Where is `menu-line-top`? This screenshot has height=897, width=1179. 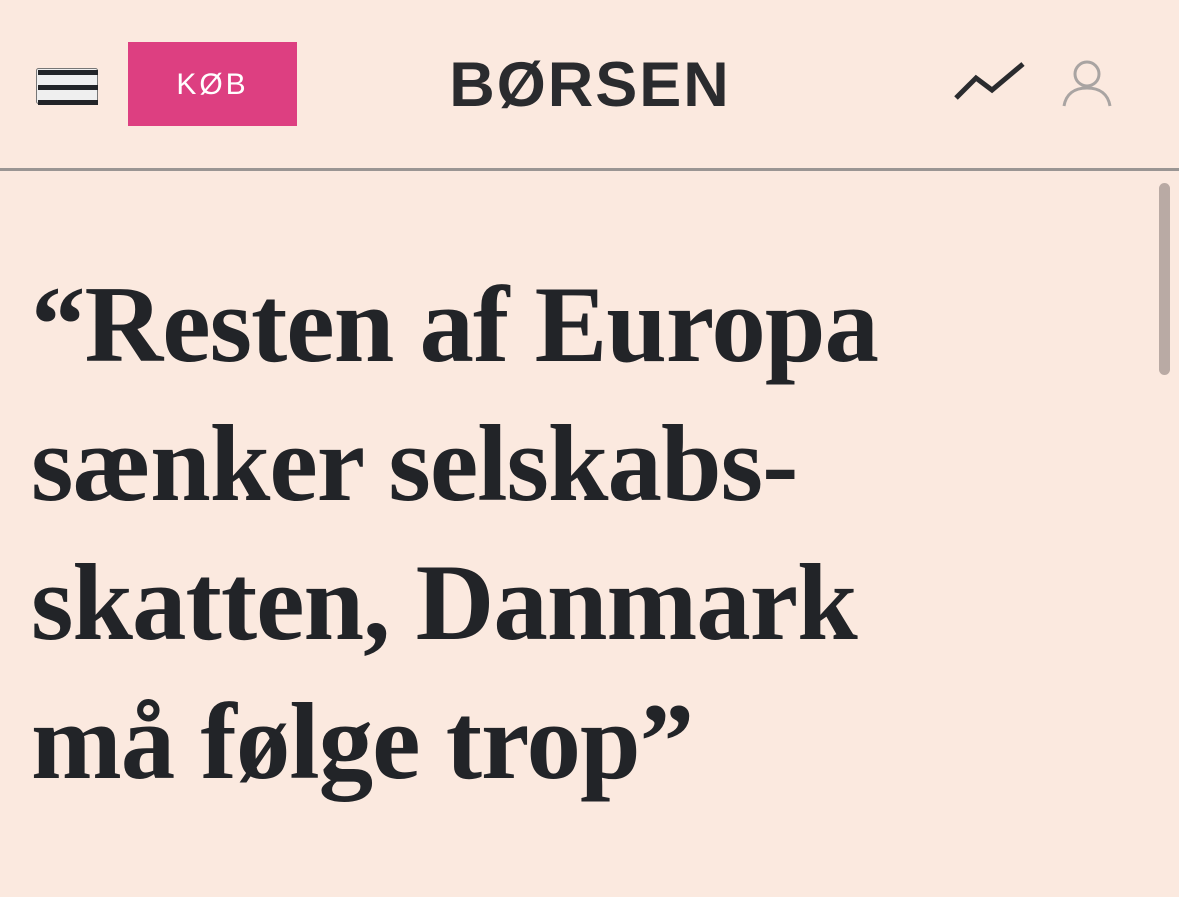
menu-line-top is located at coordinates (68, 72).